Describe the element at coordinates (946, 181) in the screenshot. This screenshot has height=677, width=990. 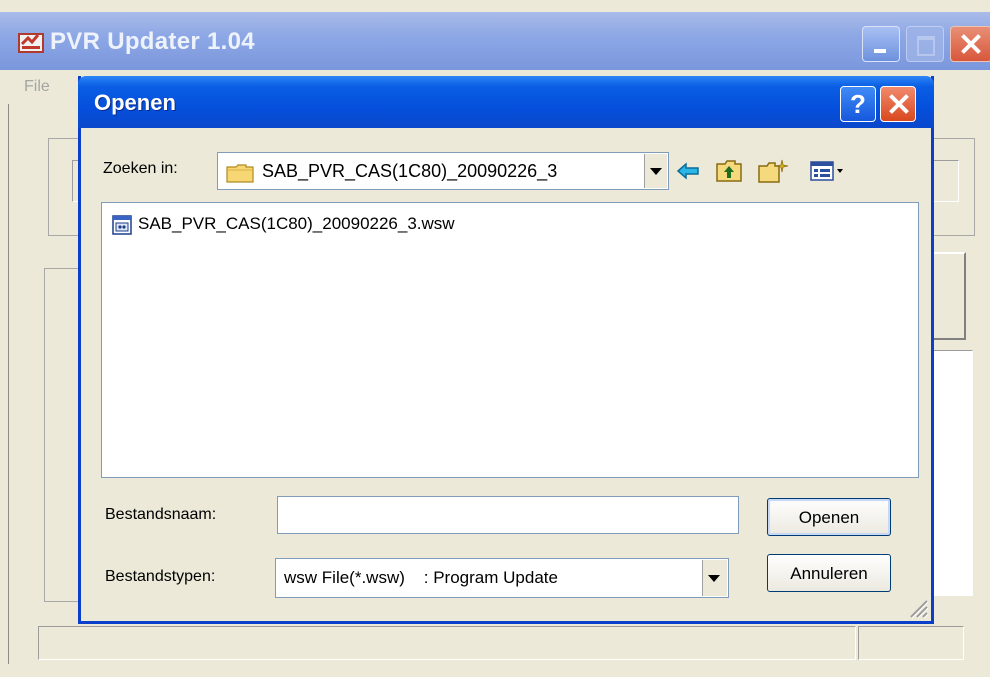
I see `main-field-top-right` at that location.